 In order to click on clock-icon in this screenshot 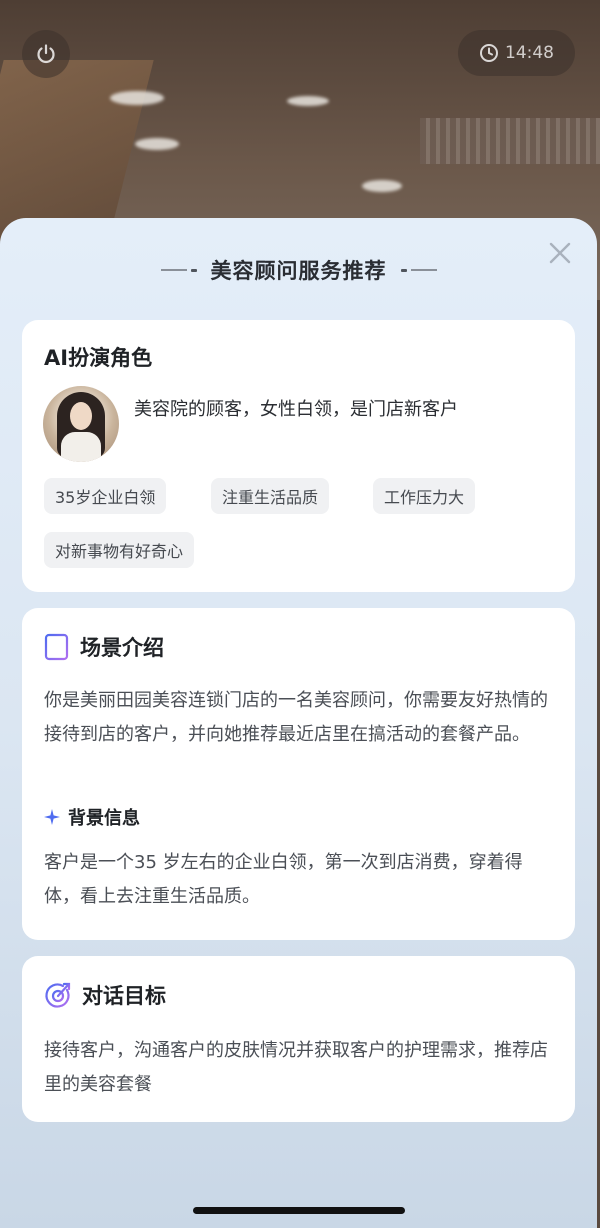, I will do `click(489, 53)`.